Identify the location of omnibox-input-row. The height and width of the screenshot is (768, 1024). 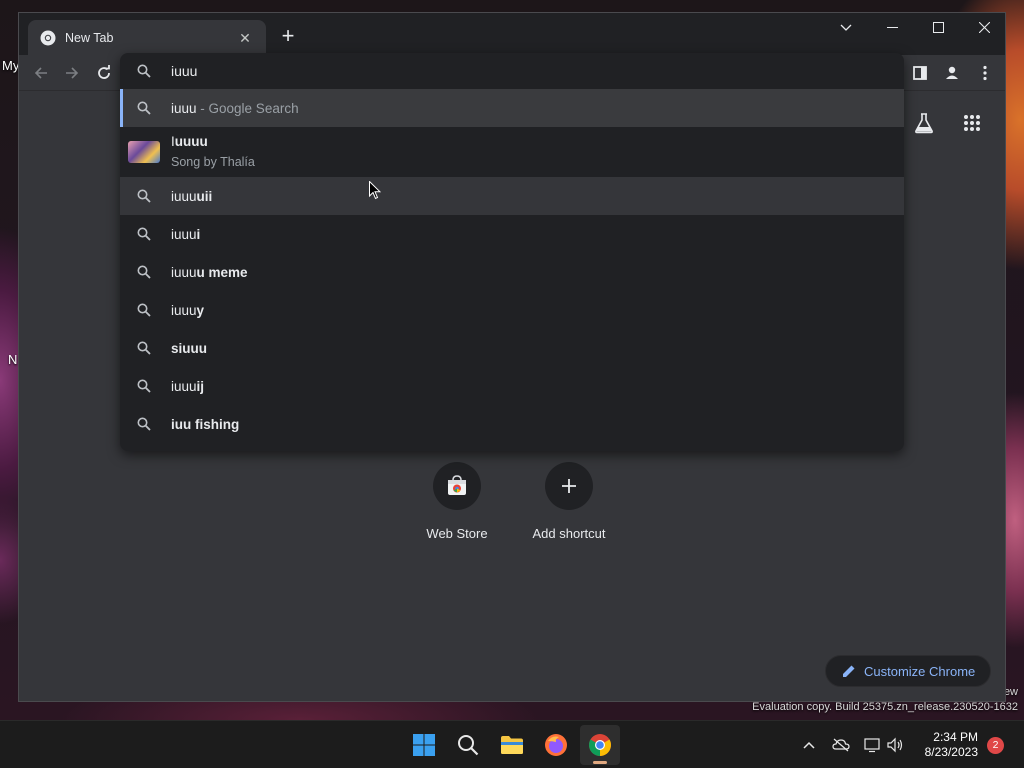
(512, 71).